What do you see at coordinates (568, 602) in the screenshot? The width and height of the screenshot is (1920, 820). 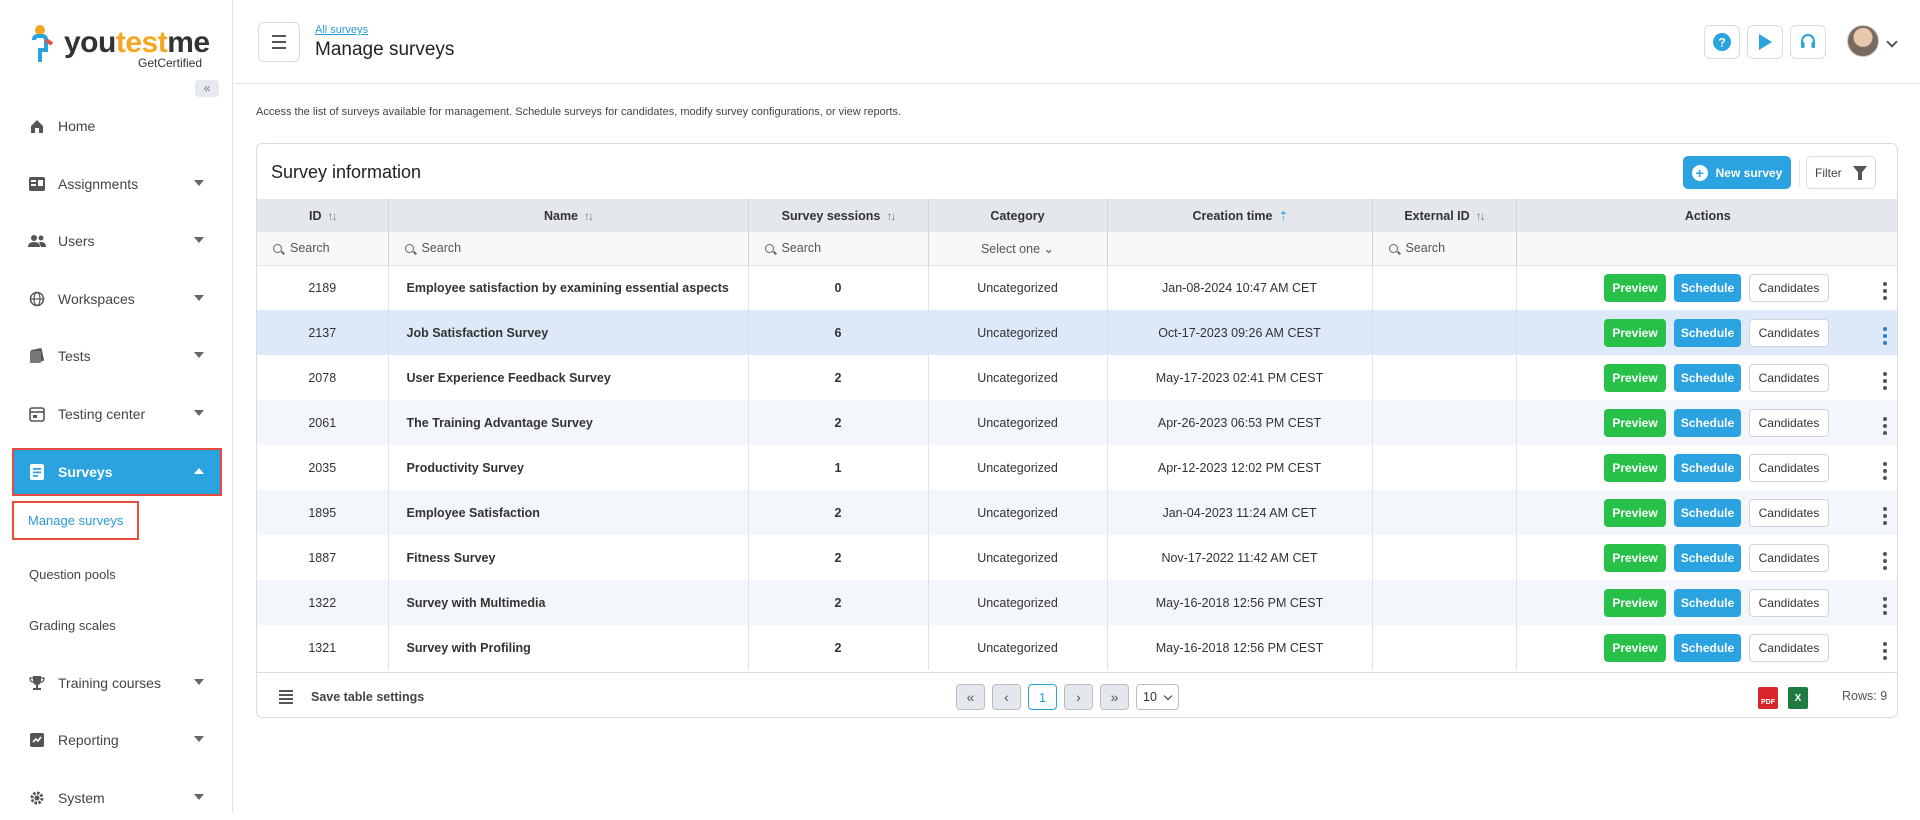 I see `survey-name-link: Survey with Multimedia` at bounding box center [568, 602].